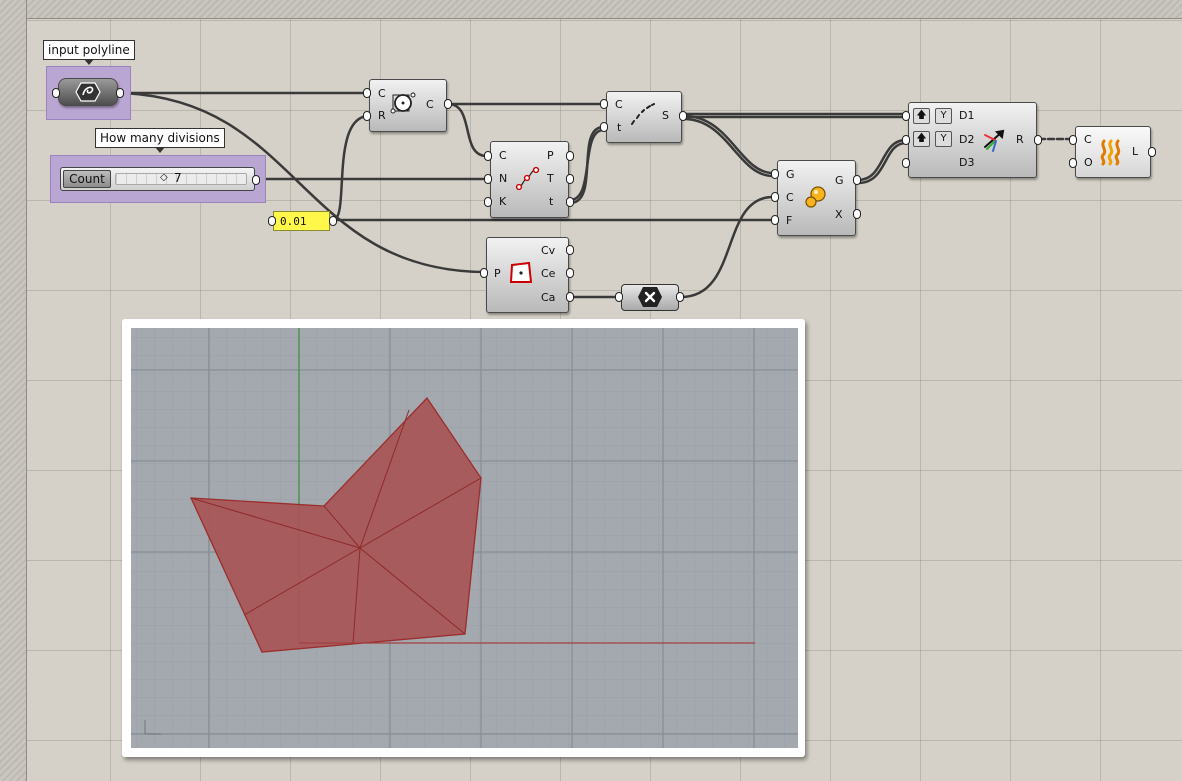  I want to click on shatter-pin-c, so click(604, 104).